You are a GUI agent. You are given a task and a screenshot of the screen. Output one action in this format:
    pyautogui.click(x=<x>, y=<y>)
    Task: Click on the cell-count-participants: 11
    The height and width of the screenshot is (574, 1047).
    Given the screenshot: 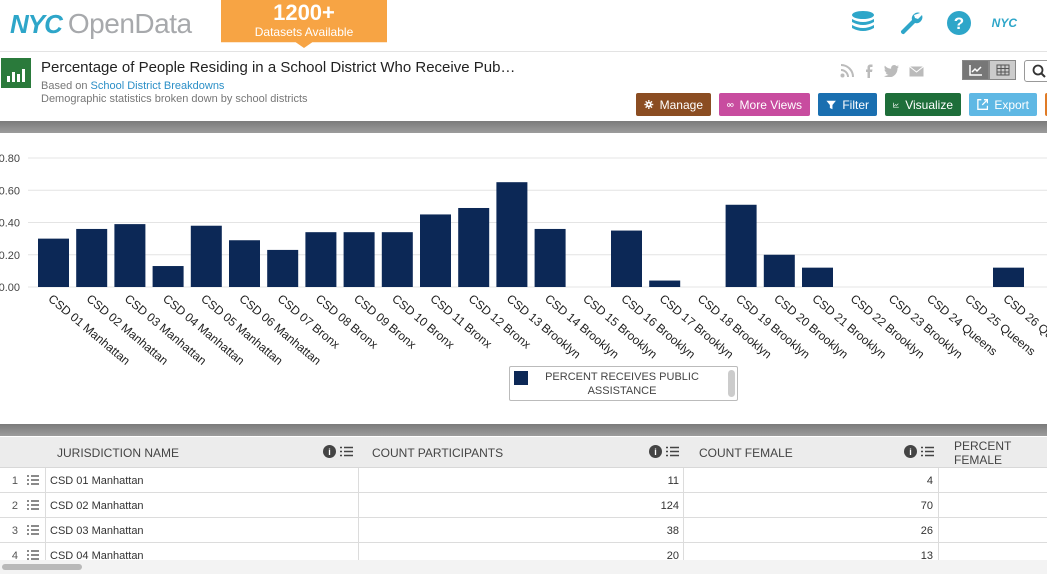 What is the action you would take?
    pyautogui.click(x=673, y=481)
    